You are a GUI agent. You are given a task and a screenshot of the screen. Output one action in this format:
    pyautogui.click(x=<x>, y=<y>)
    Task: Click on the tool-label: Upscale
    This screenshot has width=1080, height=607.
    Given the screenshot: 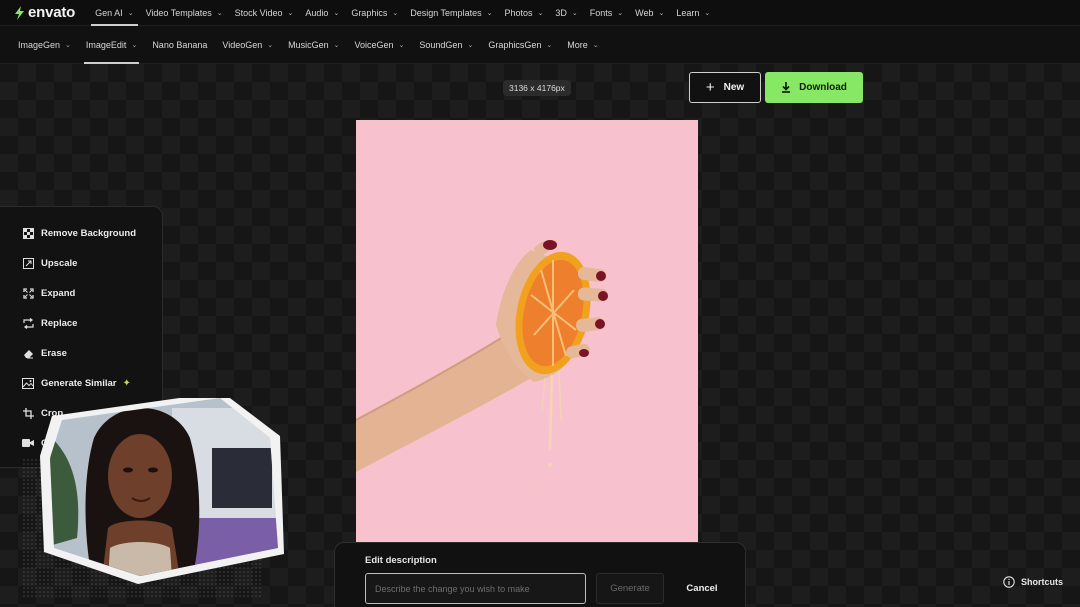 What is the action you would take?
    pyautogui.click(x=59, y=263)
    